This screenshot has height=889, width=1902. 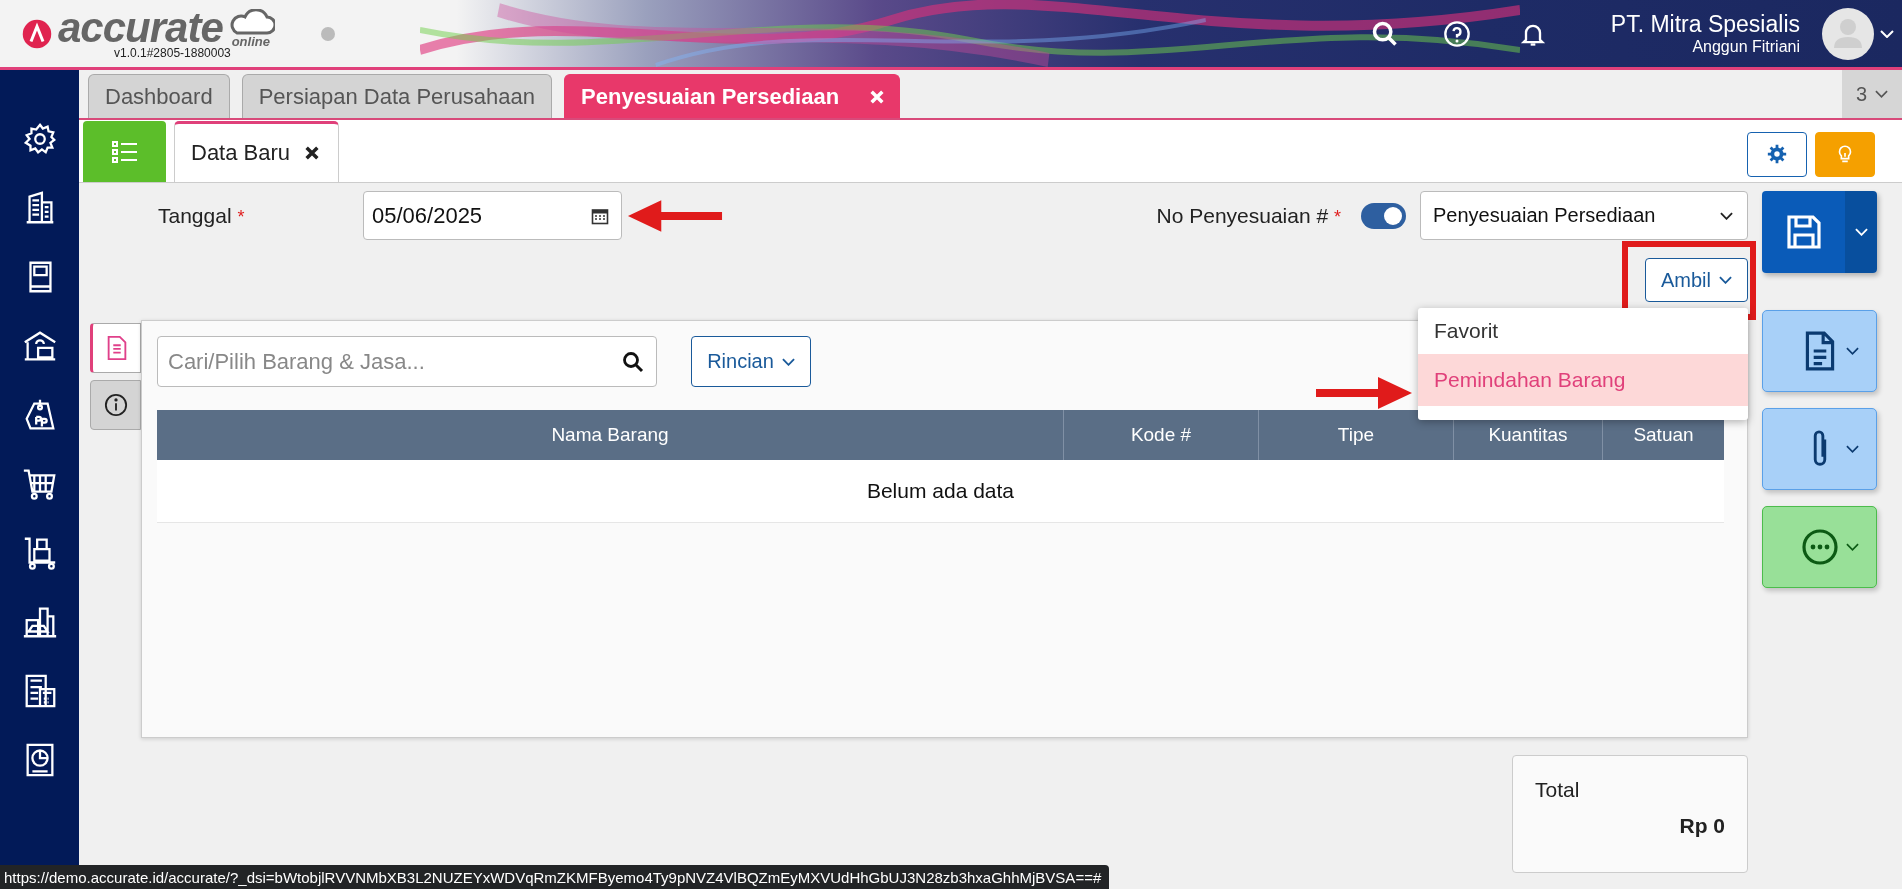 What do you see at coordinates (555, 877) in the screenshot?
I see `status-url: https://demo.accurate.id/accurate/?_dsi=bWtobjlRVVNMbXB3L2NUZEYxWDVqRmZKMFByemo4Ty9pNVZ4VlBQZmEyMXVUdHhGbUJ3N28zb3hxaGhhMjBVSA==#` at bounding box center [555, 877].